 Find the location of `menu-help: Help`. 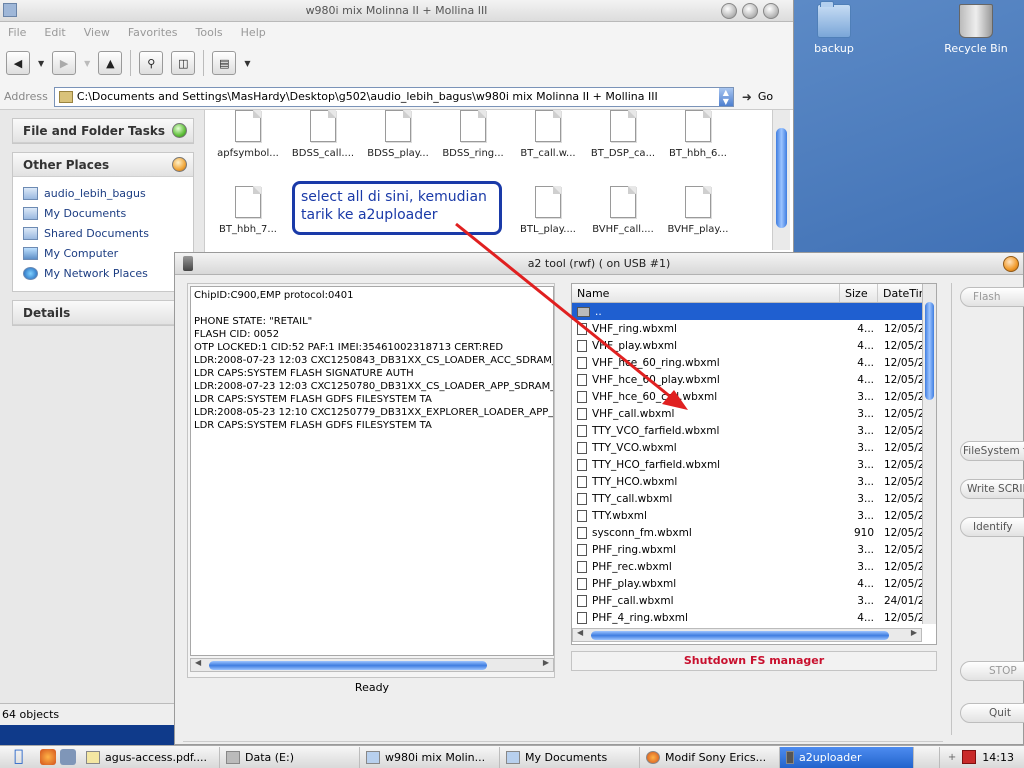

menu-help: Help is located at coordinates (253, 32).